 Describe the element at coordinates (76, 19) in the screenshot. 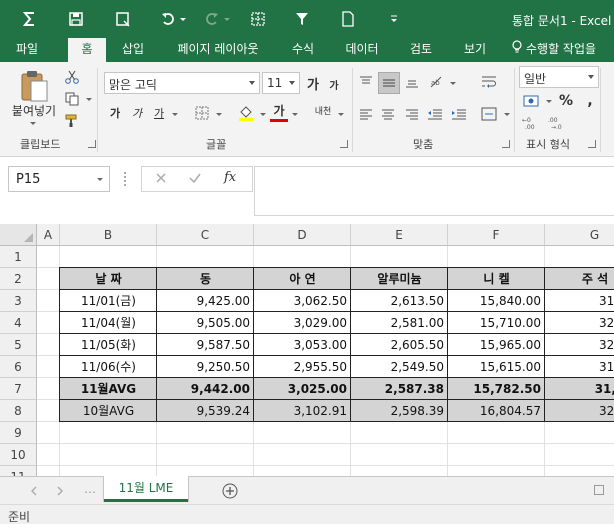

I see `save-icon` at that location.